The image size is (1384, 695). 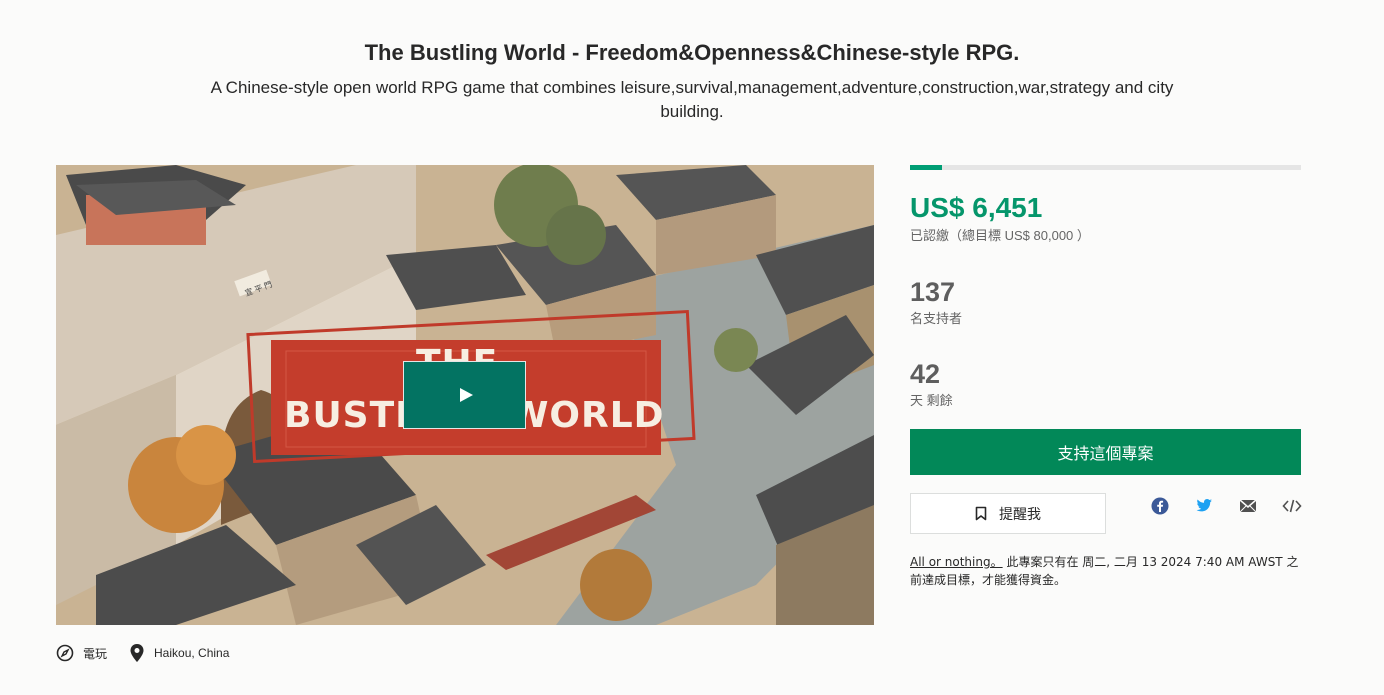 I want to click on pledged-goal-label: 已認繳（總目標 US$ 80,000 ）, so click(x=1000, y=235).